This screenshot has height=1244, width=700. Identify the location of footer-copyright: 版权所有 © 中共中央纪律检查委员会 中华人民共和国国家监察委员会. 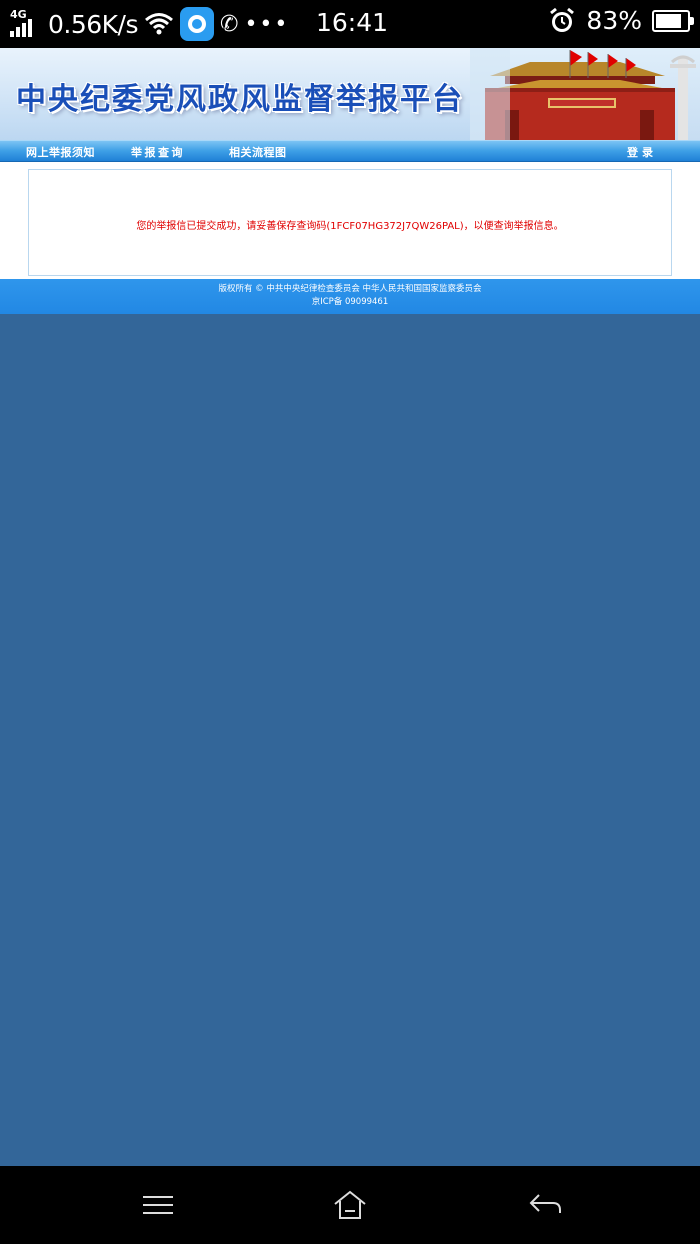
(350, 289).